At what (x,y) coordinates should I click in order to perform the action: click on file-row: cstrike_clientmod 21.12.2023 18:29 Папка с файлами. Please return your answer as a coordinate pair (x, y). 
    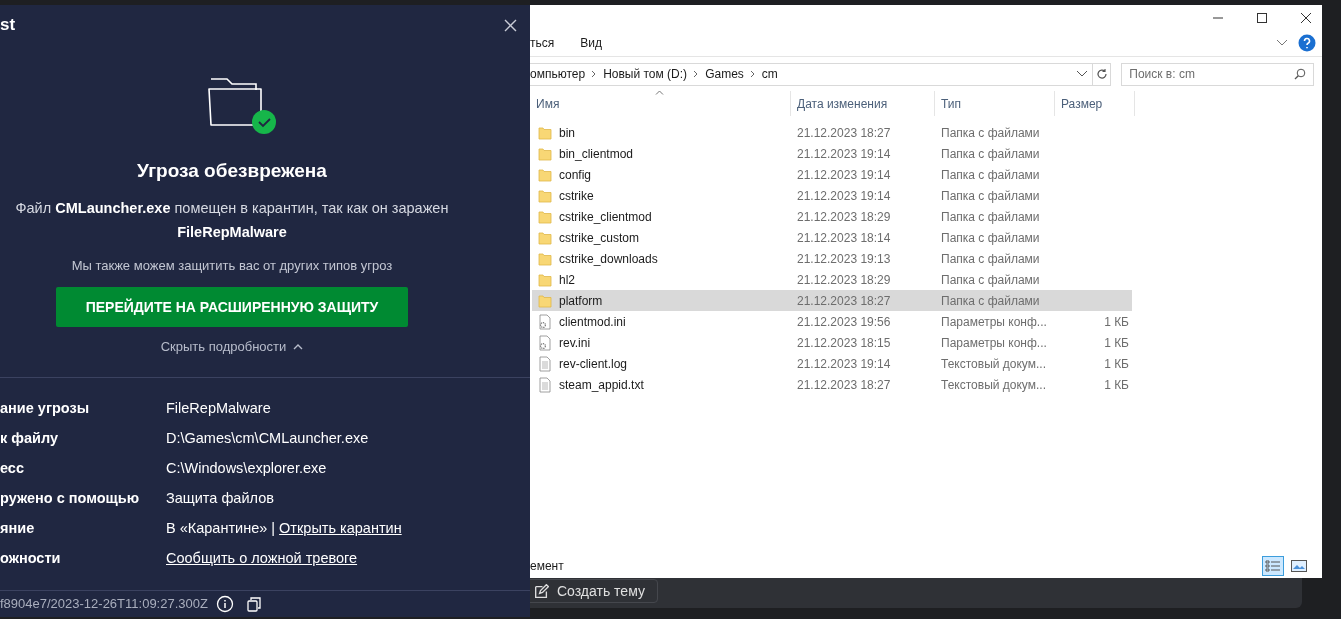
    Looking at the image, I should click on (832, 216).